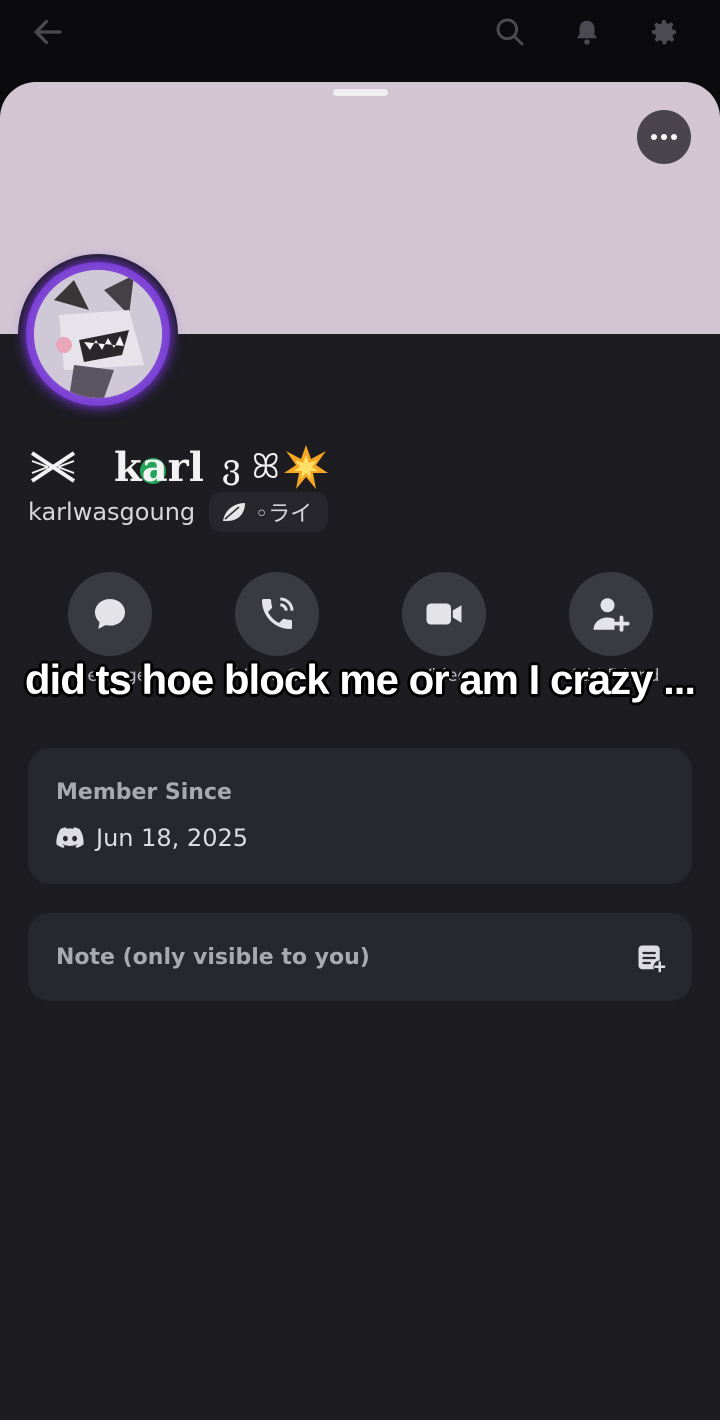 The height and width of the screenshot is (1420, 720). Describe the element at coordinates (278, 613) in the screenshot. I see `phone-icon` at that location.